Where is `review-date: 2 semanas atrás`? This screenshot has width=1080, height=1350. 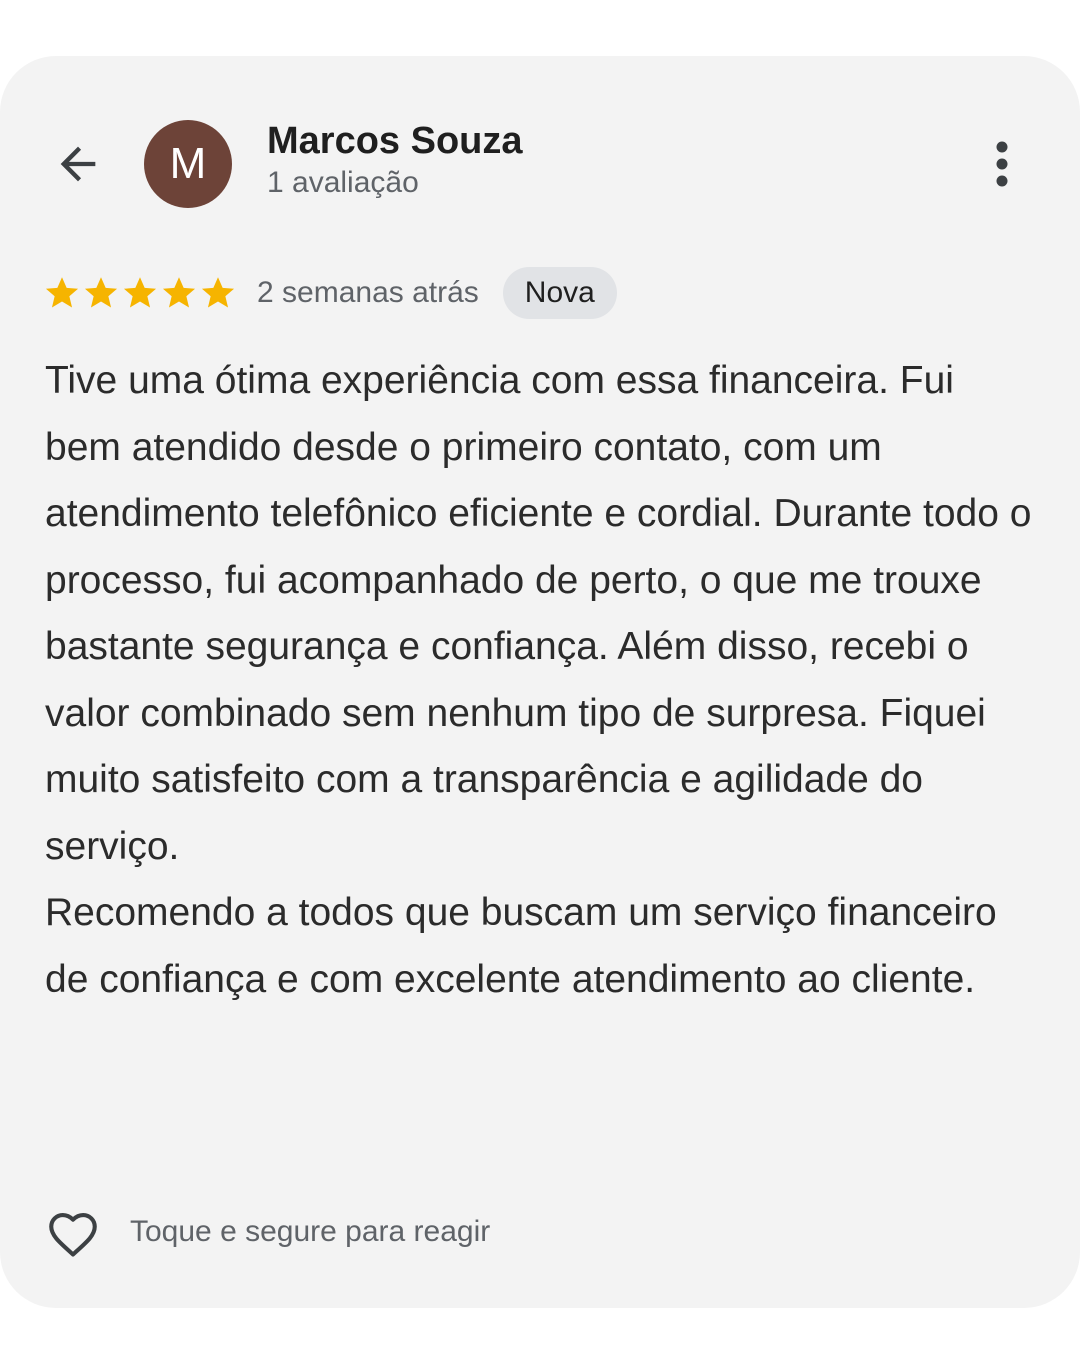
review-date: 2 semanas atrás is located at coordinates (368, 292).